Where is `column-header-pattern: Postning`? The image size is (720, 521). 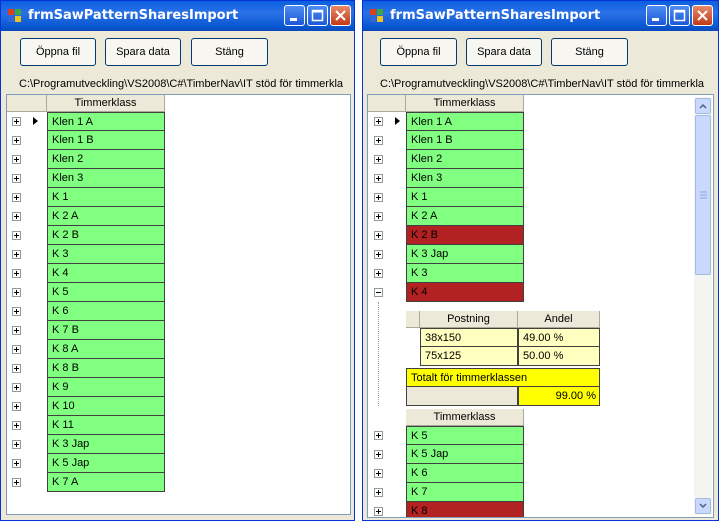
column-header-pattern: Postning is located at coordinates (469, 319).